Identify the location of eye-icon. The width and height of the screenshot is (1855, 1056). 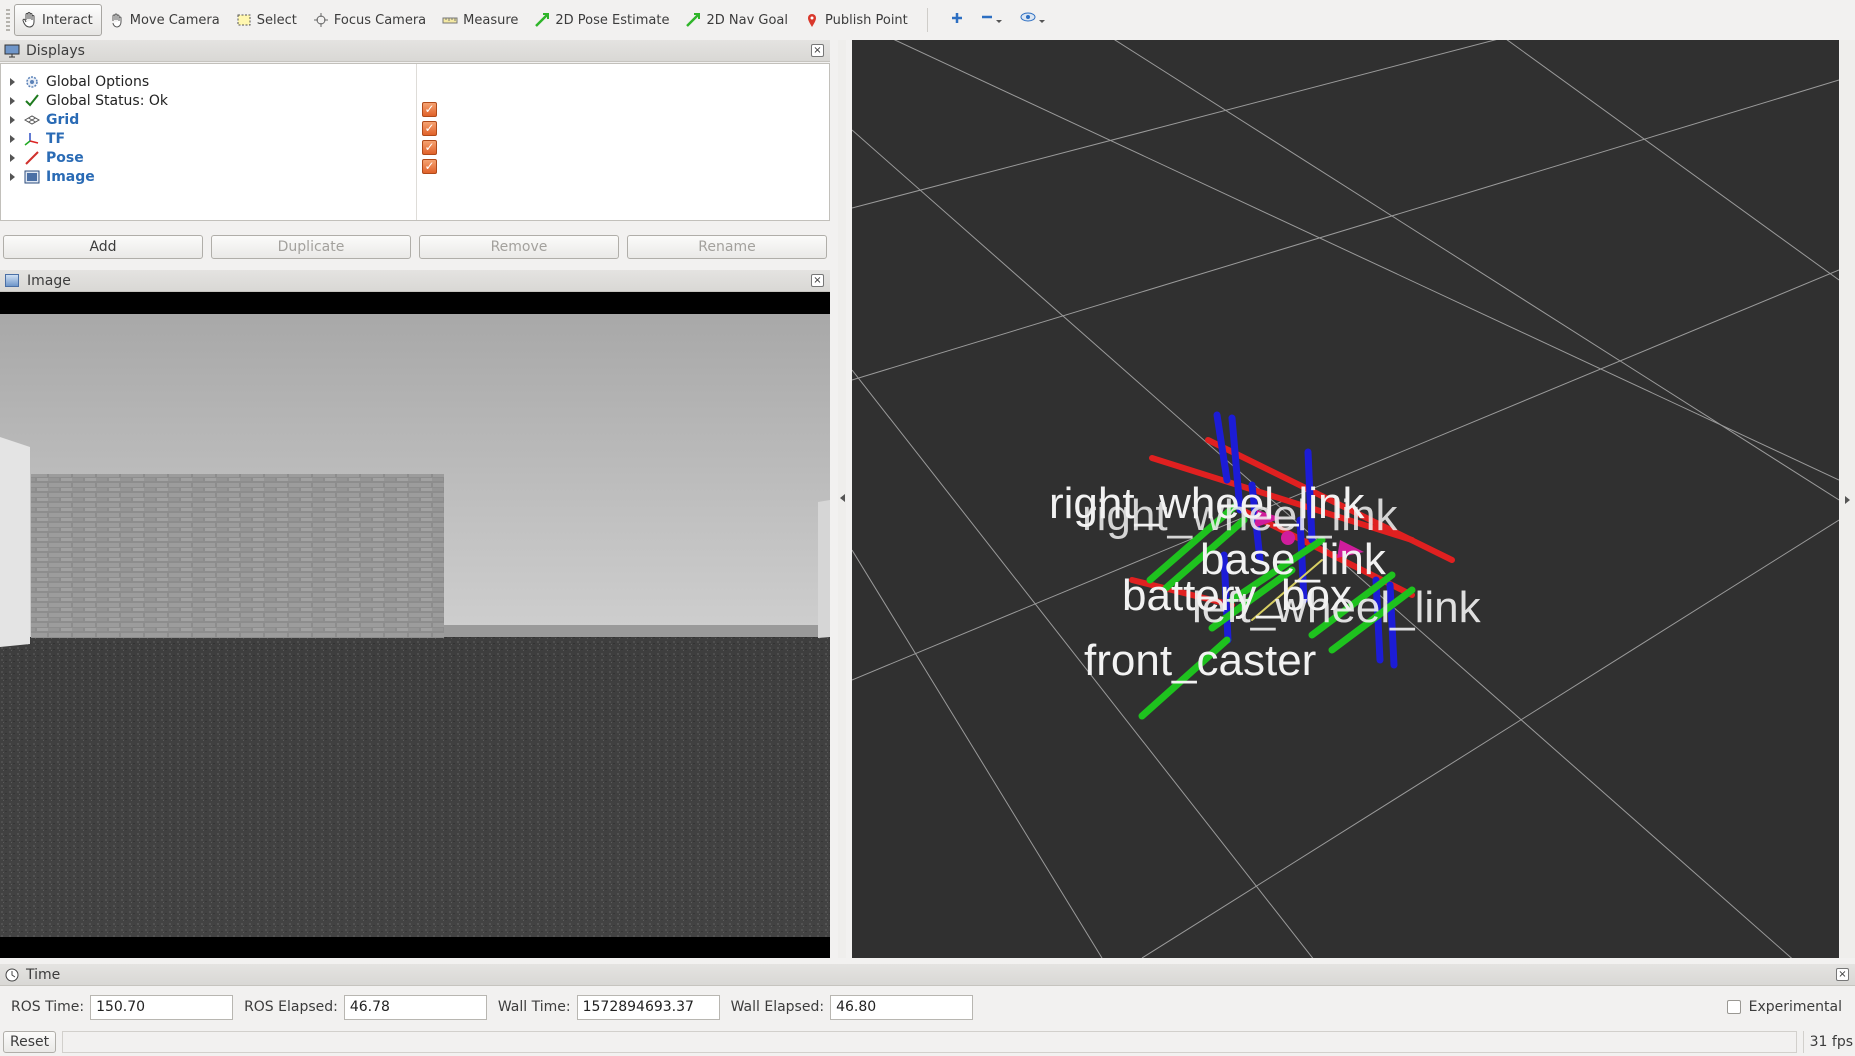
(1034, 20).